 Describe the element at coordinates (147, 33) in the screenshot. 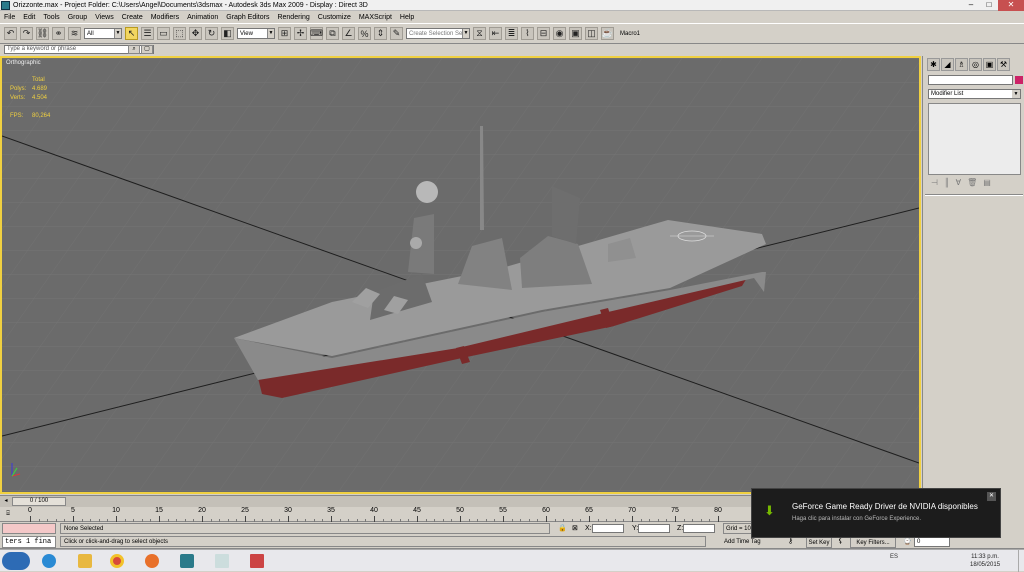

I see `select-by-name-icon: ☰` at that location.